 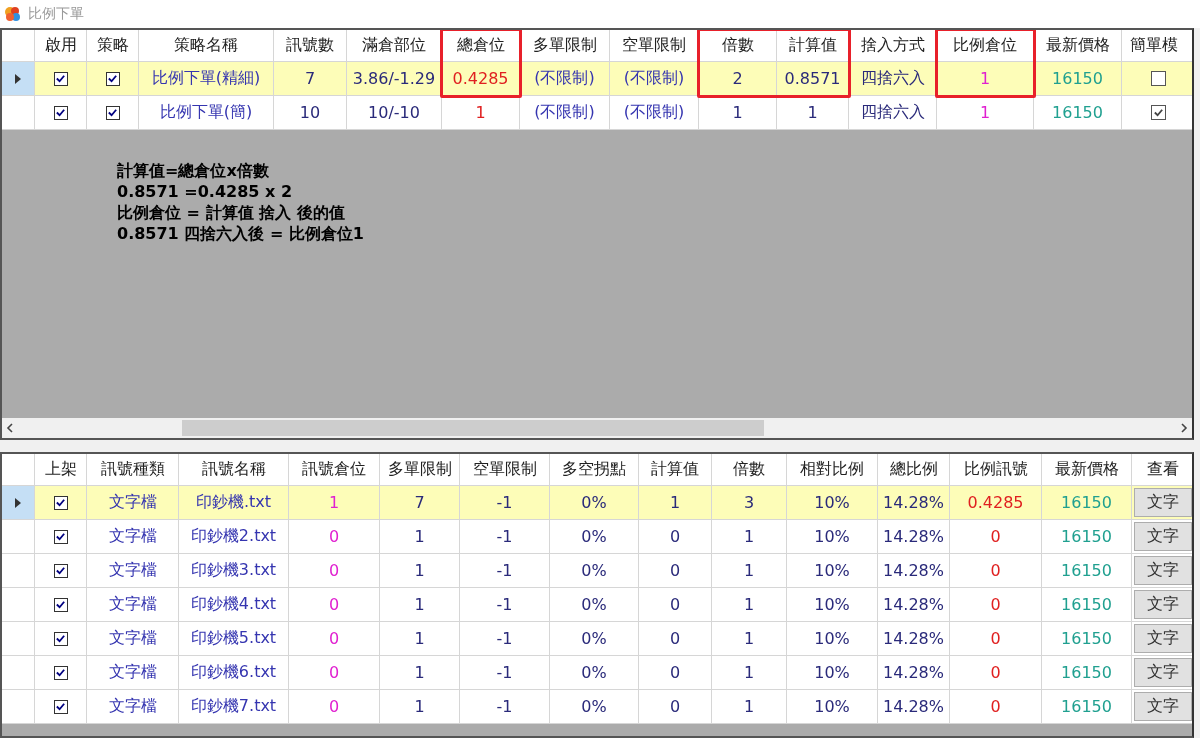 I want to click on scroll-right-icon, so click(x=1184, y=428).